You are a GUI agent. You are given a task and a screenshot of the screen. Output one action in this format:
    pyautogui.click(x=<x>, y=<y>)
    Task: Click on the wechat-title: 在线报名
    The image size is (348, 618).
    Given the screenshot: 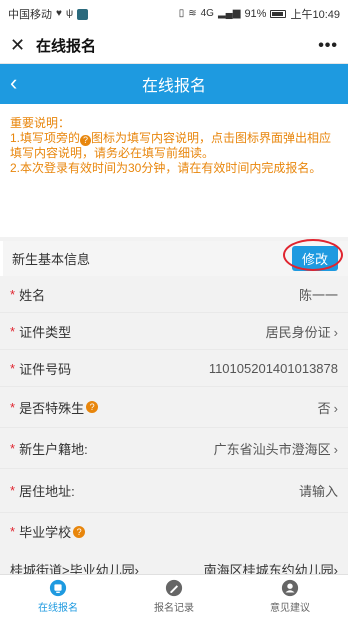 What is the action you would take?
    pyautogui.click(x=66, y=46)
    